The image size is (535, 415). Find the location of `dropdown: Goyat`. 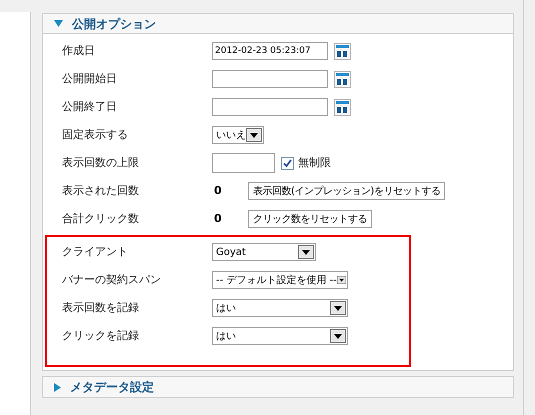

dropdown: Goyat is located at coordinates (264, 252).